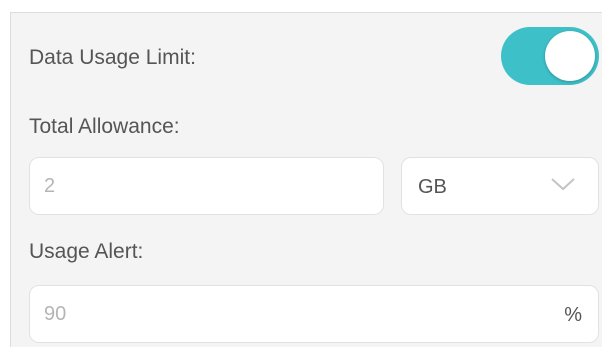 Image resolution: width=602 pixels, height=347 pixels. What do you see at coordinates (573, 315) in the screenshot?
I see `usage-alert-unit: %` at bounding box center [573, 315].